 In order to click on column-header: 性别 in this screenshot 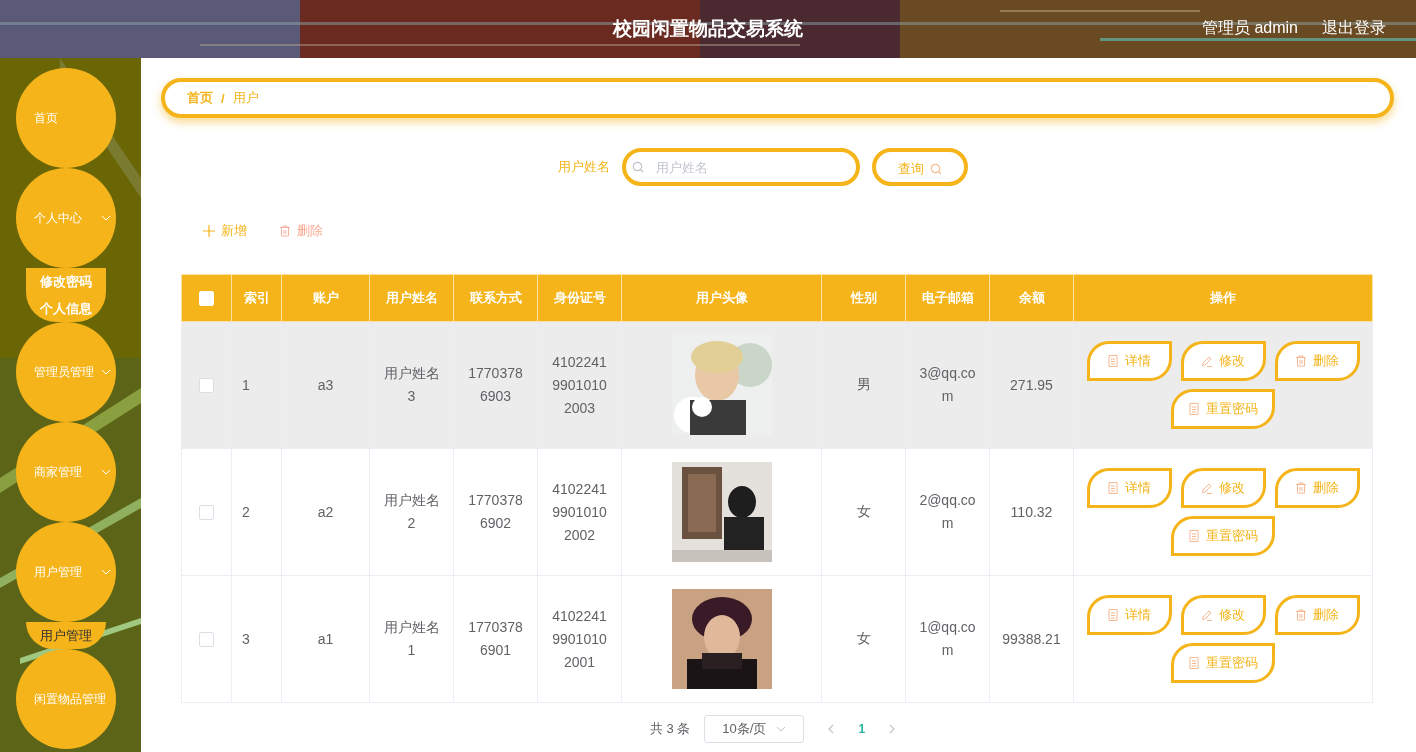, I will do `click(863, 298)`.